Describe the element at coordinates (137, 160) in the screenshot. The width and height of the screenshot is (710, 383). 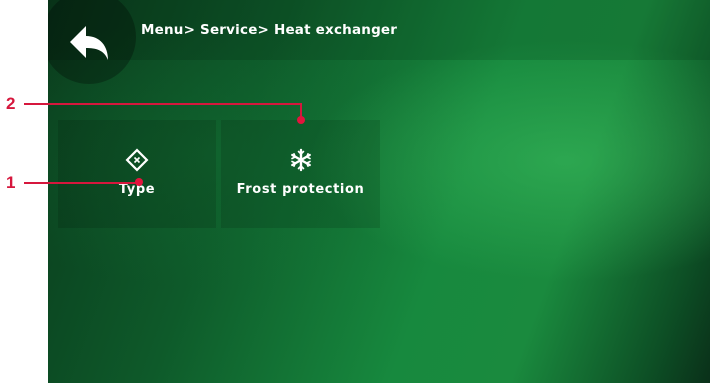
I see `diamond-x-icon` at that location.